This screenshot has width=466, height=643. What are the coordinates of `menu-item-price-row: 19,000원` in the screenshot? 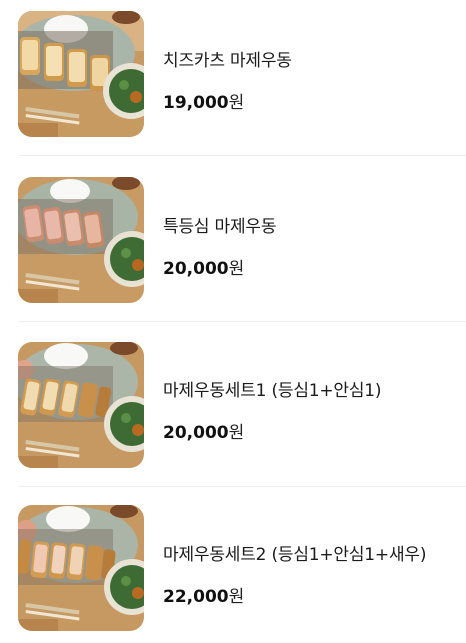 It's located at (227, 100).